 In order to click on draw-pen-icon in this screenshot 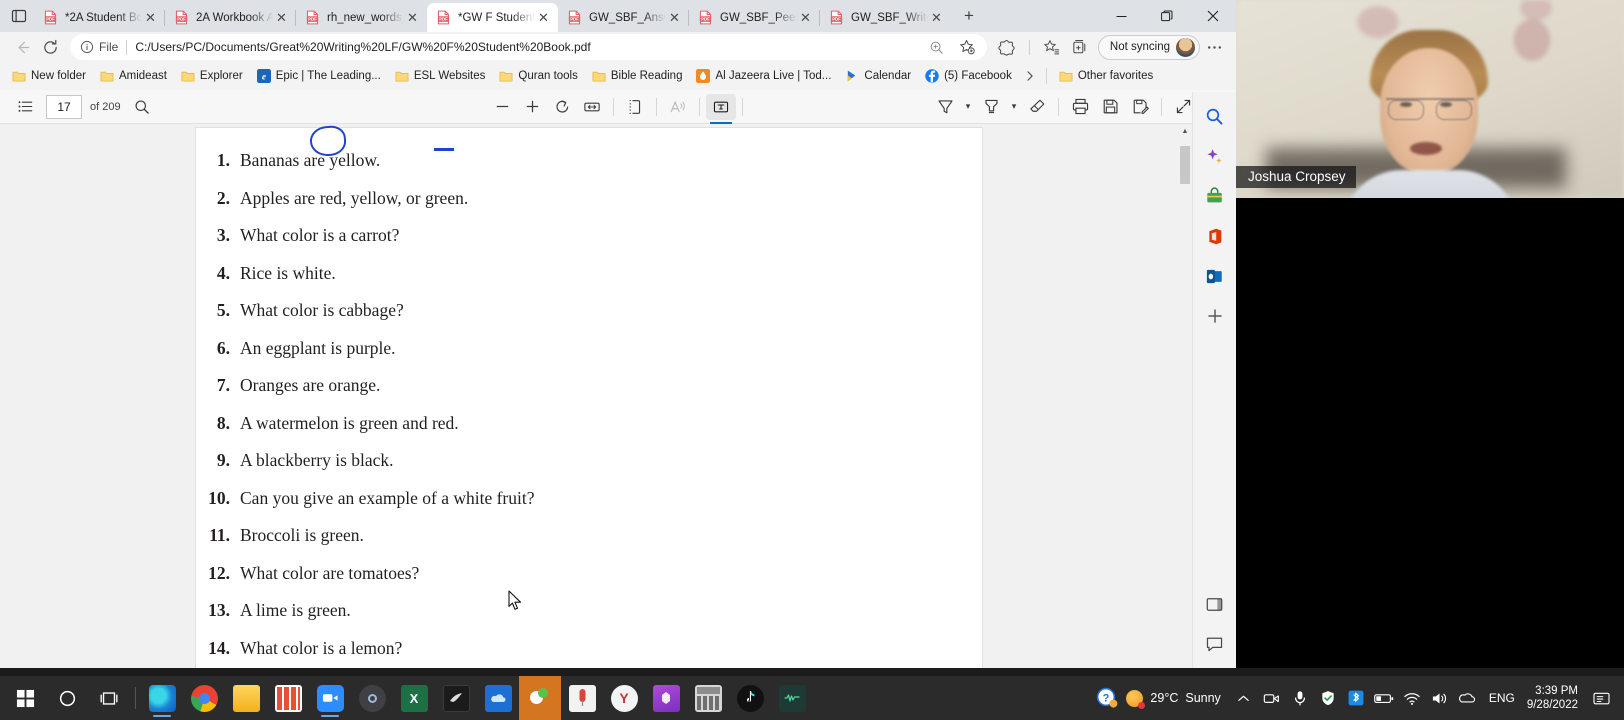, I will do `click(945, 107)`.